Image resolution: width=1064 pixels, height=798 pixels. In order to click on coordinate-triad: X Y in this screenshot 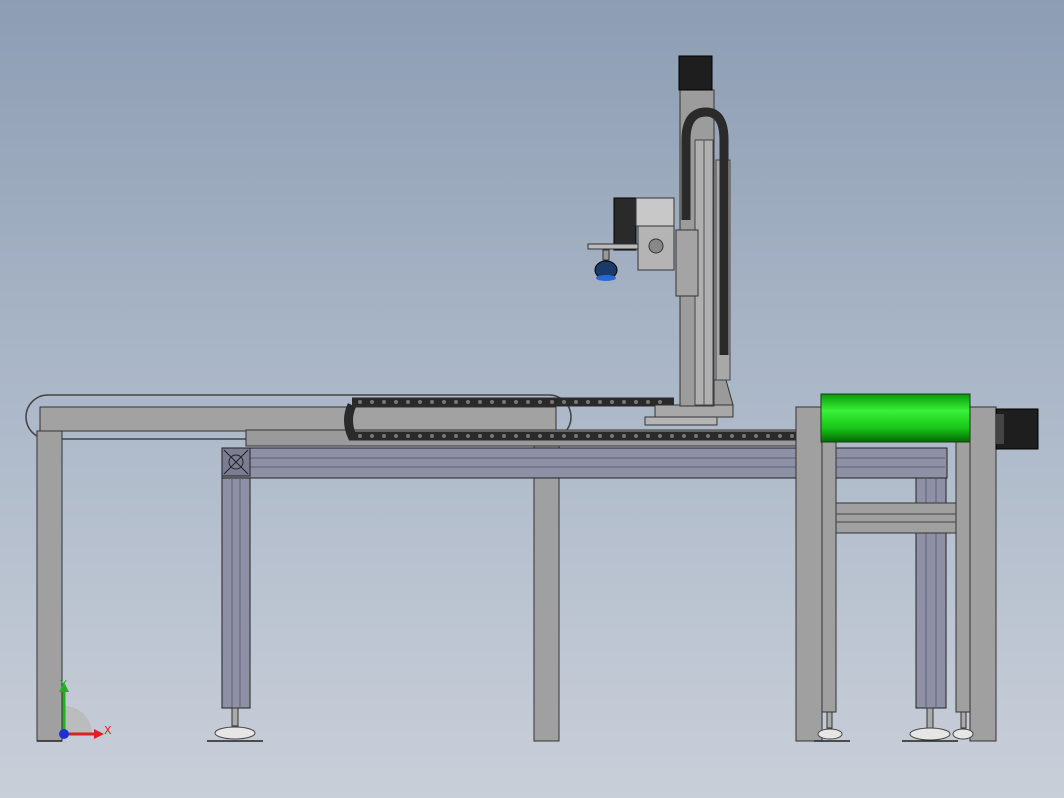, I will do `click(85, 708)`.